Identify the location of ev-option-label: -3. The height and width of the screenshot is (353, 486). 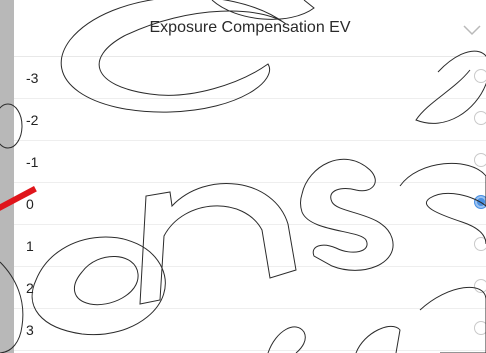
(32, 78).